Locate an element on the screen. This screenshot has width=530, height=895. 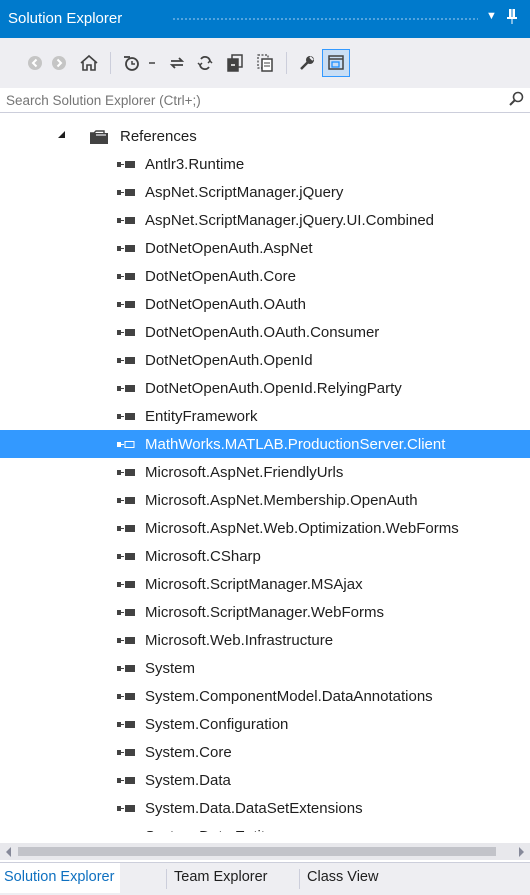
auto-hide-pin-icon is located at coordinates (512, 18).